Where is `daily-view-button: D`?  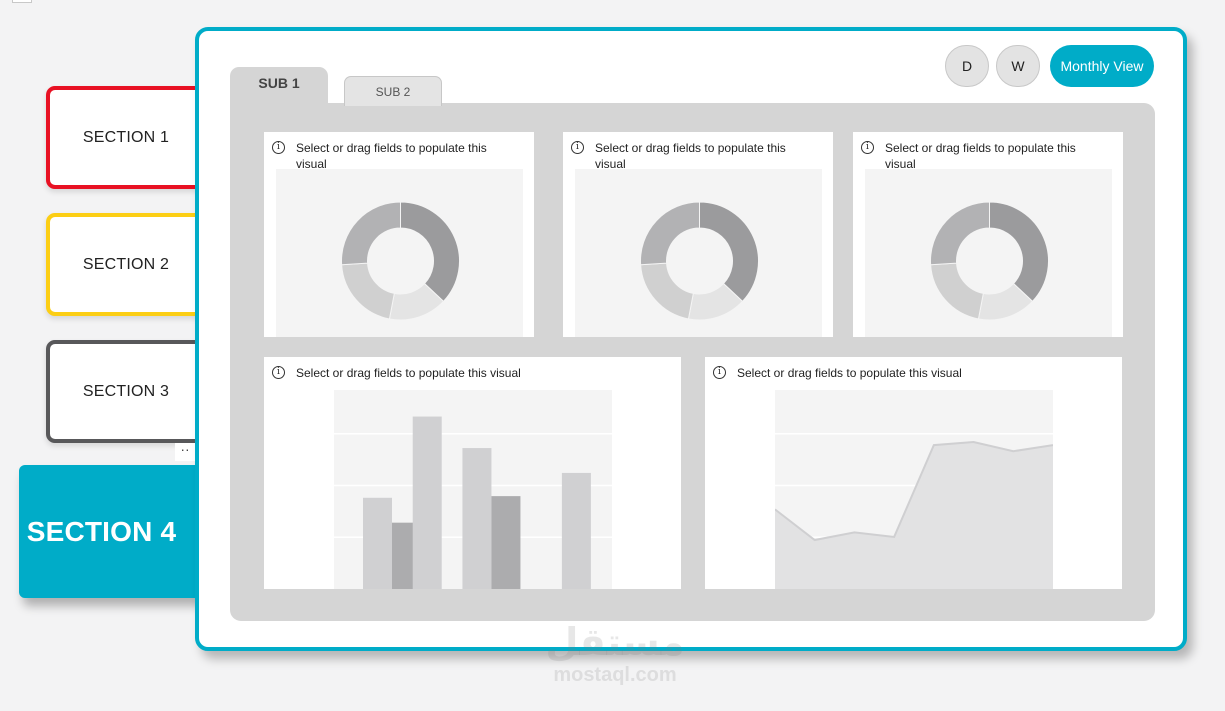 daily-view-button: D is located at coordinates (967, 66).